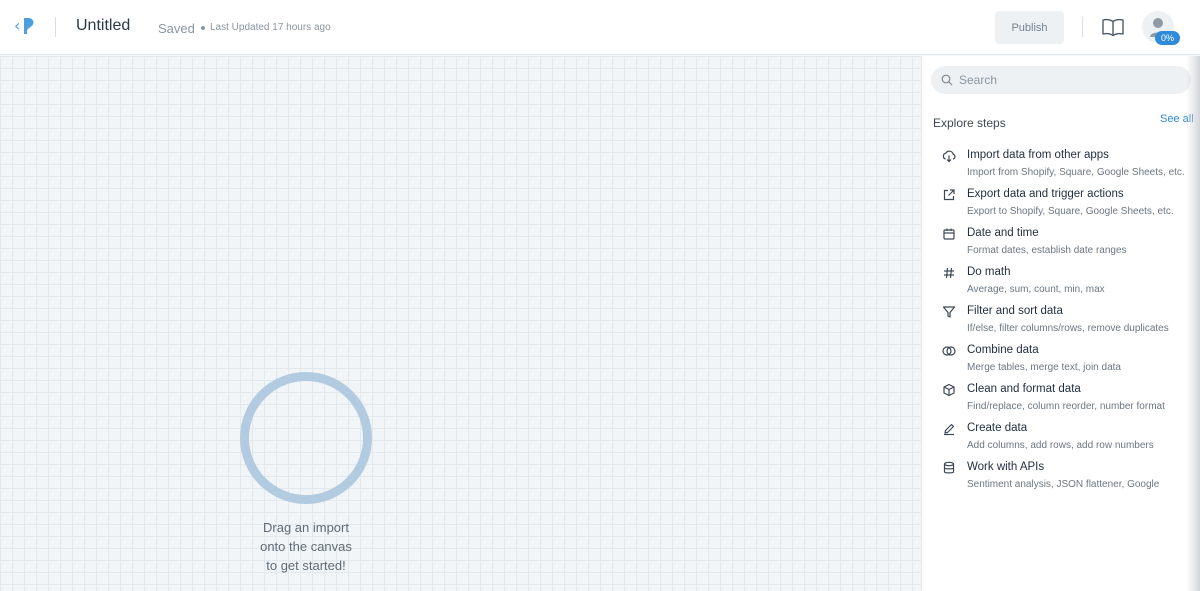 The image size is (1200, 591). What do you see at coordinates (947, 80) in the screenshot?
I see `search-icon` at bounding box center [947, 80].